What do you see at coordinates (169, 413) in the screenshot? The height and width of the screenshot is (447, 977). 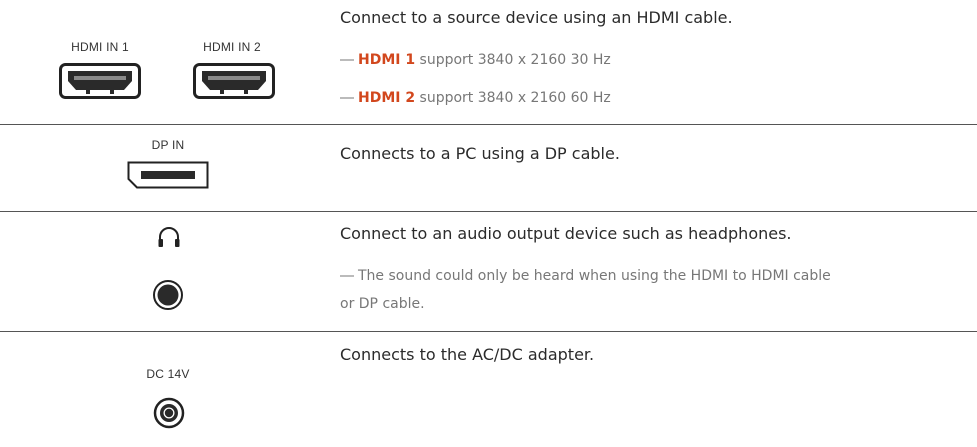 I see `dc-power-jack-icon` at bounding box center [169, 413].